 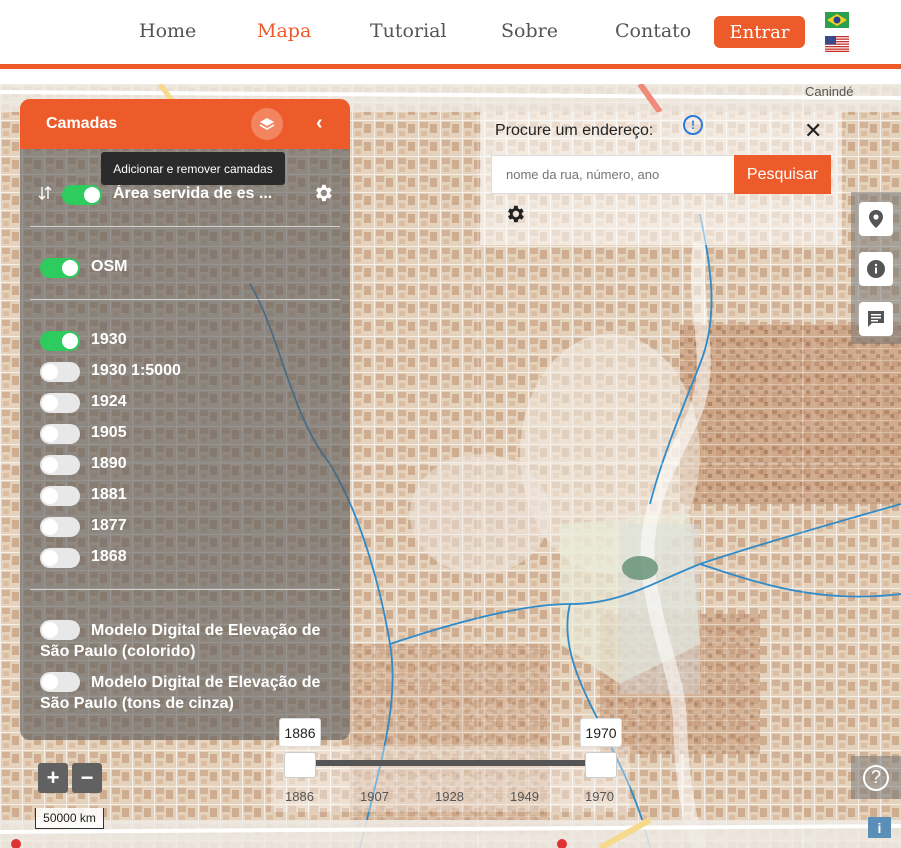 What do you see at coordinates (599, 796) in the screenshot?
I see `timeline-tick: 1970` at bounding box center [599, 796].